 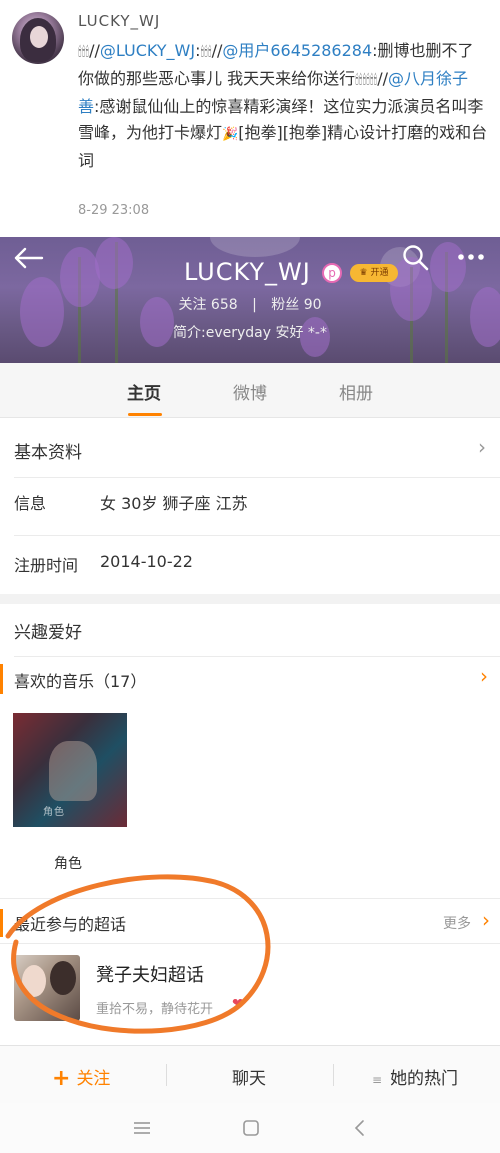 What do you see at coordinates (93, 1079) in the screenshot?
I see `follow-label: 关注` at bounding box center [93, 1079].